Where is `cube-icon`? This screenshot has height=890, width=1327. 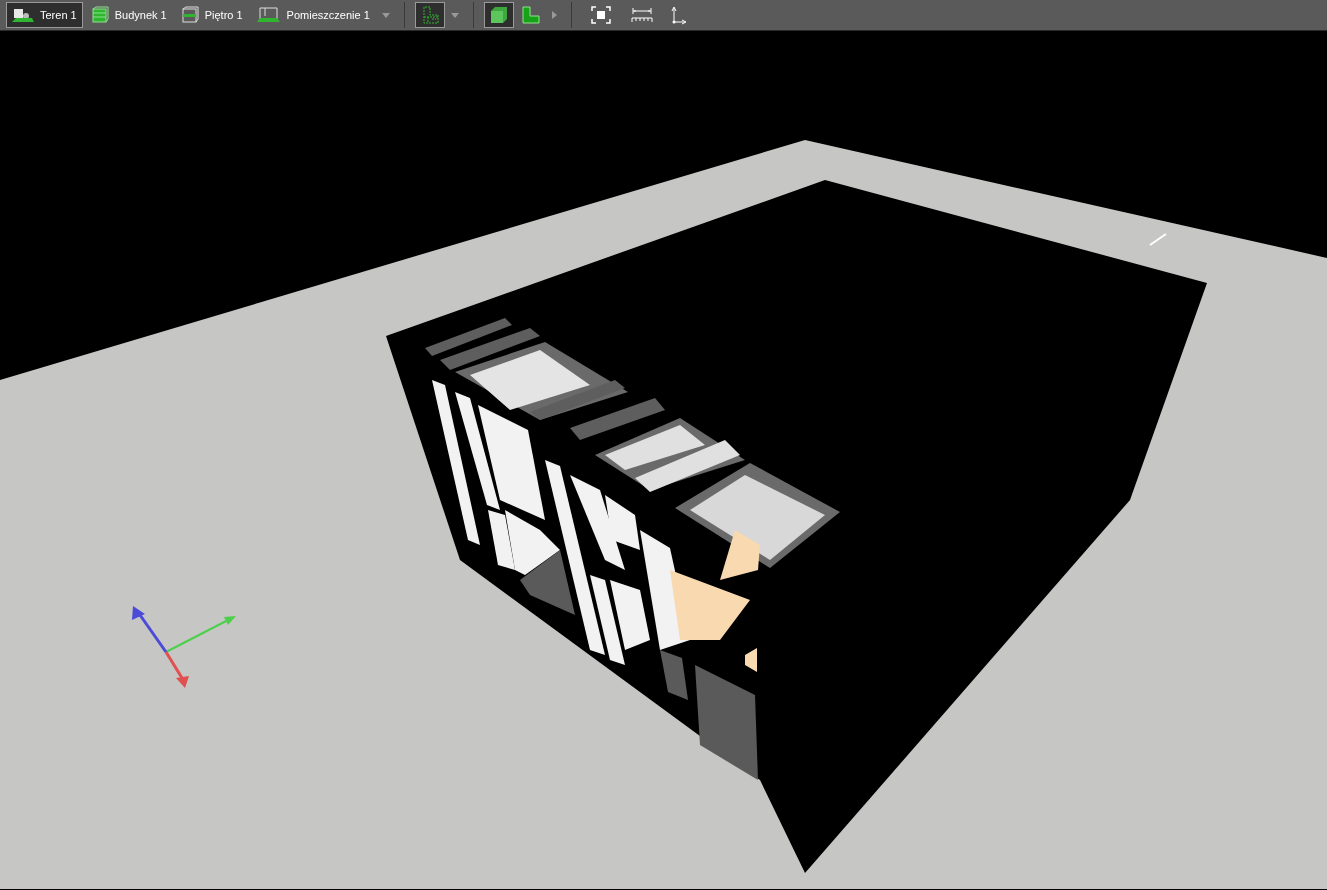
cube-icon is located at coordinates (498, 15).